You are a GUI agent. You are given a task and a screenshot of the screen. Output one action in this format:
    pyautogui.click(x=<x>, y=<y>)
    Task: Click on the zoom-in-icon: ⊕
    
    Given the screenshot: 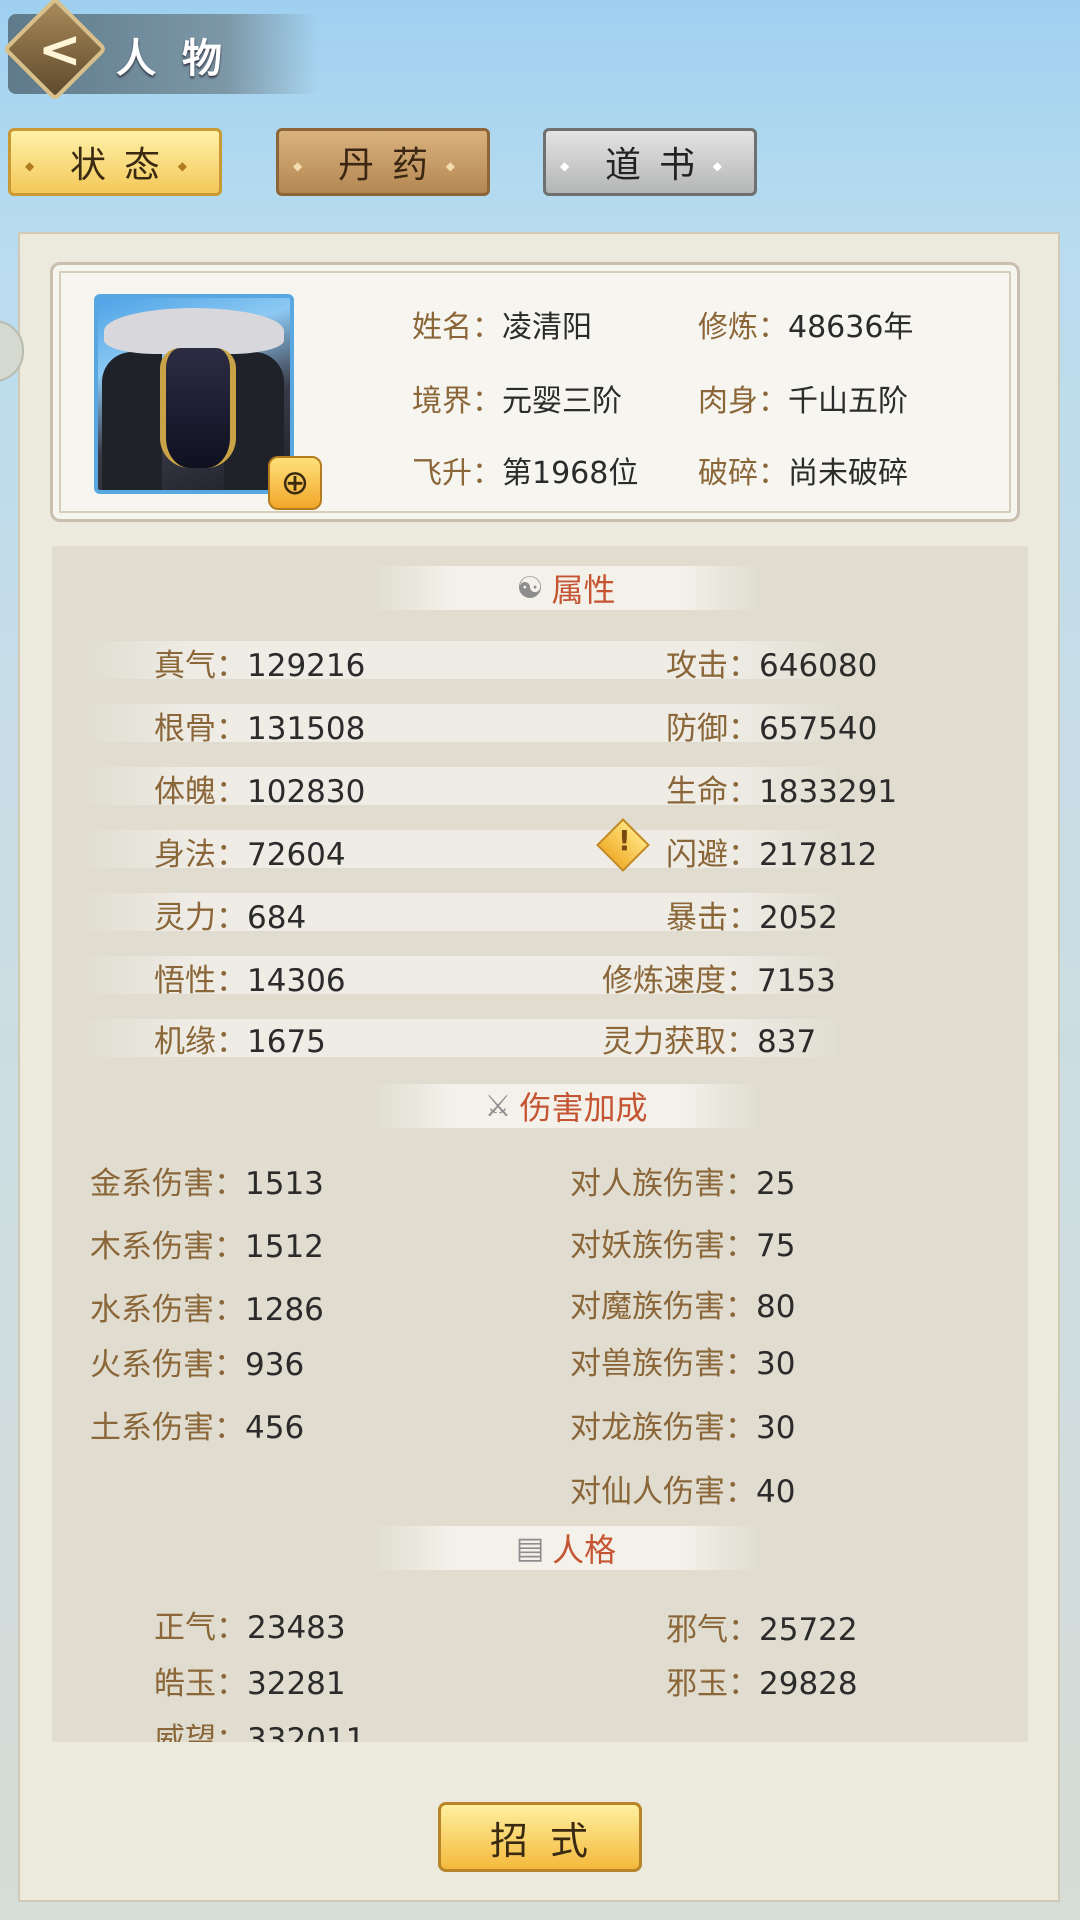 What is the action you would take?
    pyautogui.click(x=295, y=483)
    